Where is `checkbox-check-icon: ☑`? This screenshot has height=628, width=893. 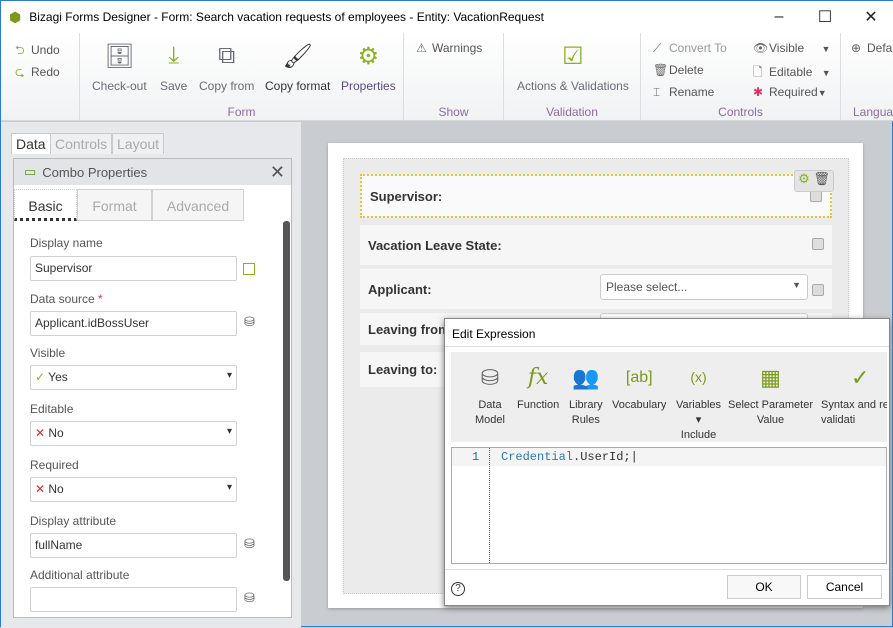 checkbox-check-icon: ☑ is located at coordinates (573, 56).